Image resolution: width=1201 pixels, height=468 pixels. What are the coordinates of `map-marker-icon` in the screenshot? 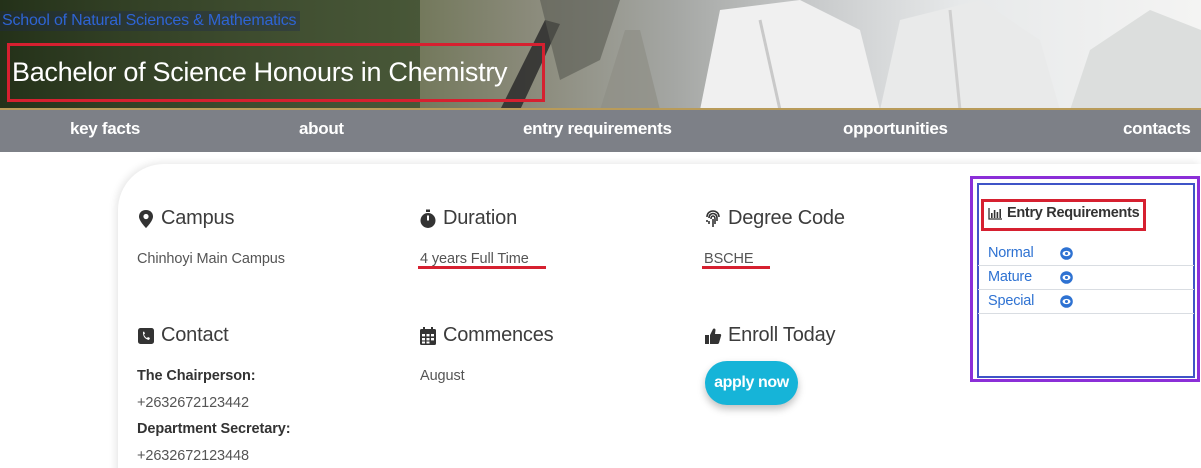 It's located at (146, 218).